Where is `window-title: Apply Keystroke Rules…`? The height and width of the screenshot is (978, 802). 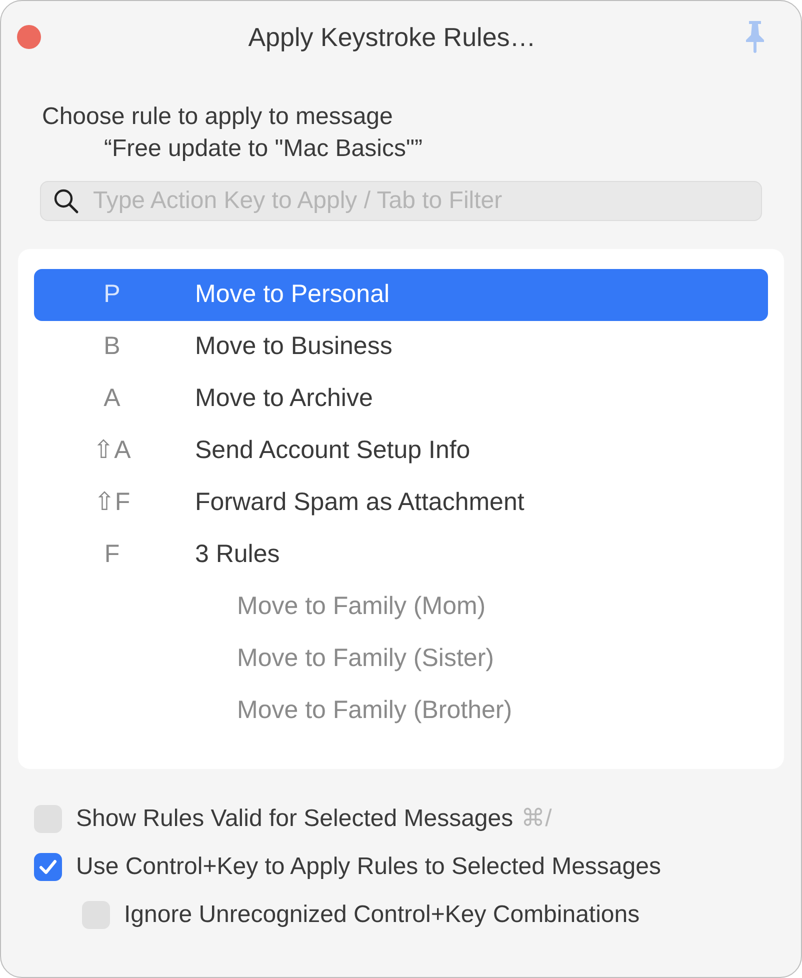
window-title: Apply Keystroke Rules… is located at coordinates (392, 37).